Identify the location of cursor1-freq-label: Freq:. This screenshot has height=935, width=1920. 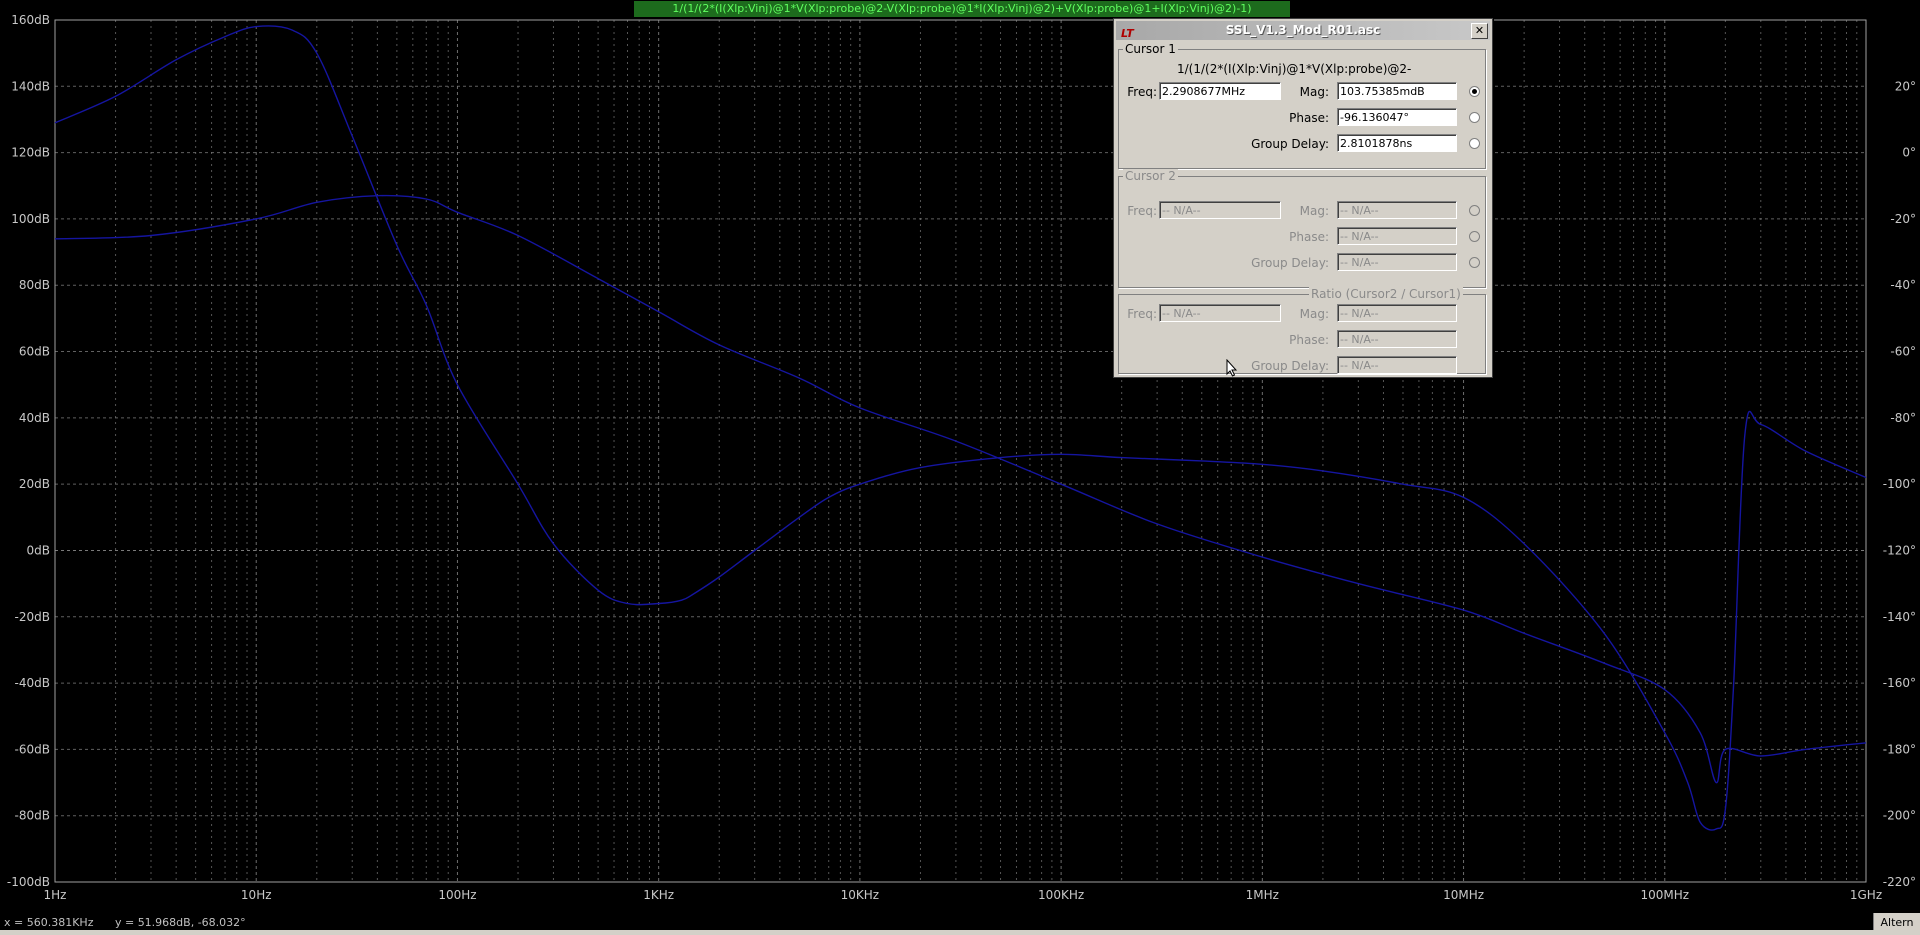
(1142, 92).